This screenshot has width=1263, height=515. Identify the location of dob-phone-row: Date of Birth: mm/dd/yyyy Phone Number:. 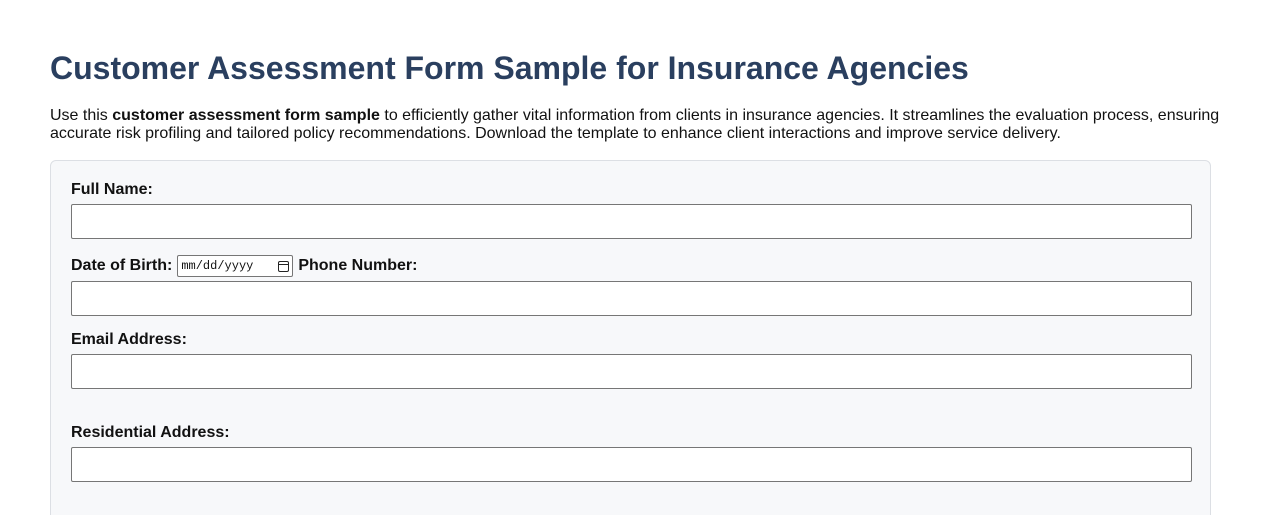
(244, 266).